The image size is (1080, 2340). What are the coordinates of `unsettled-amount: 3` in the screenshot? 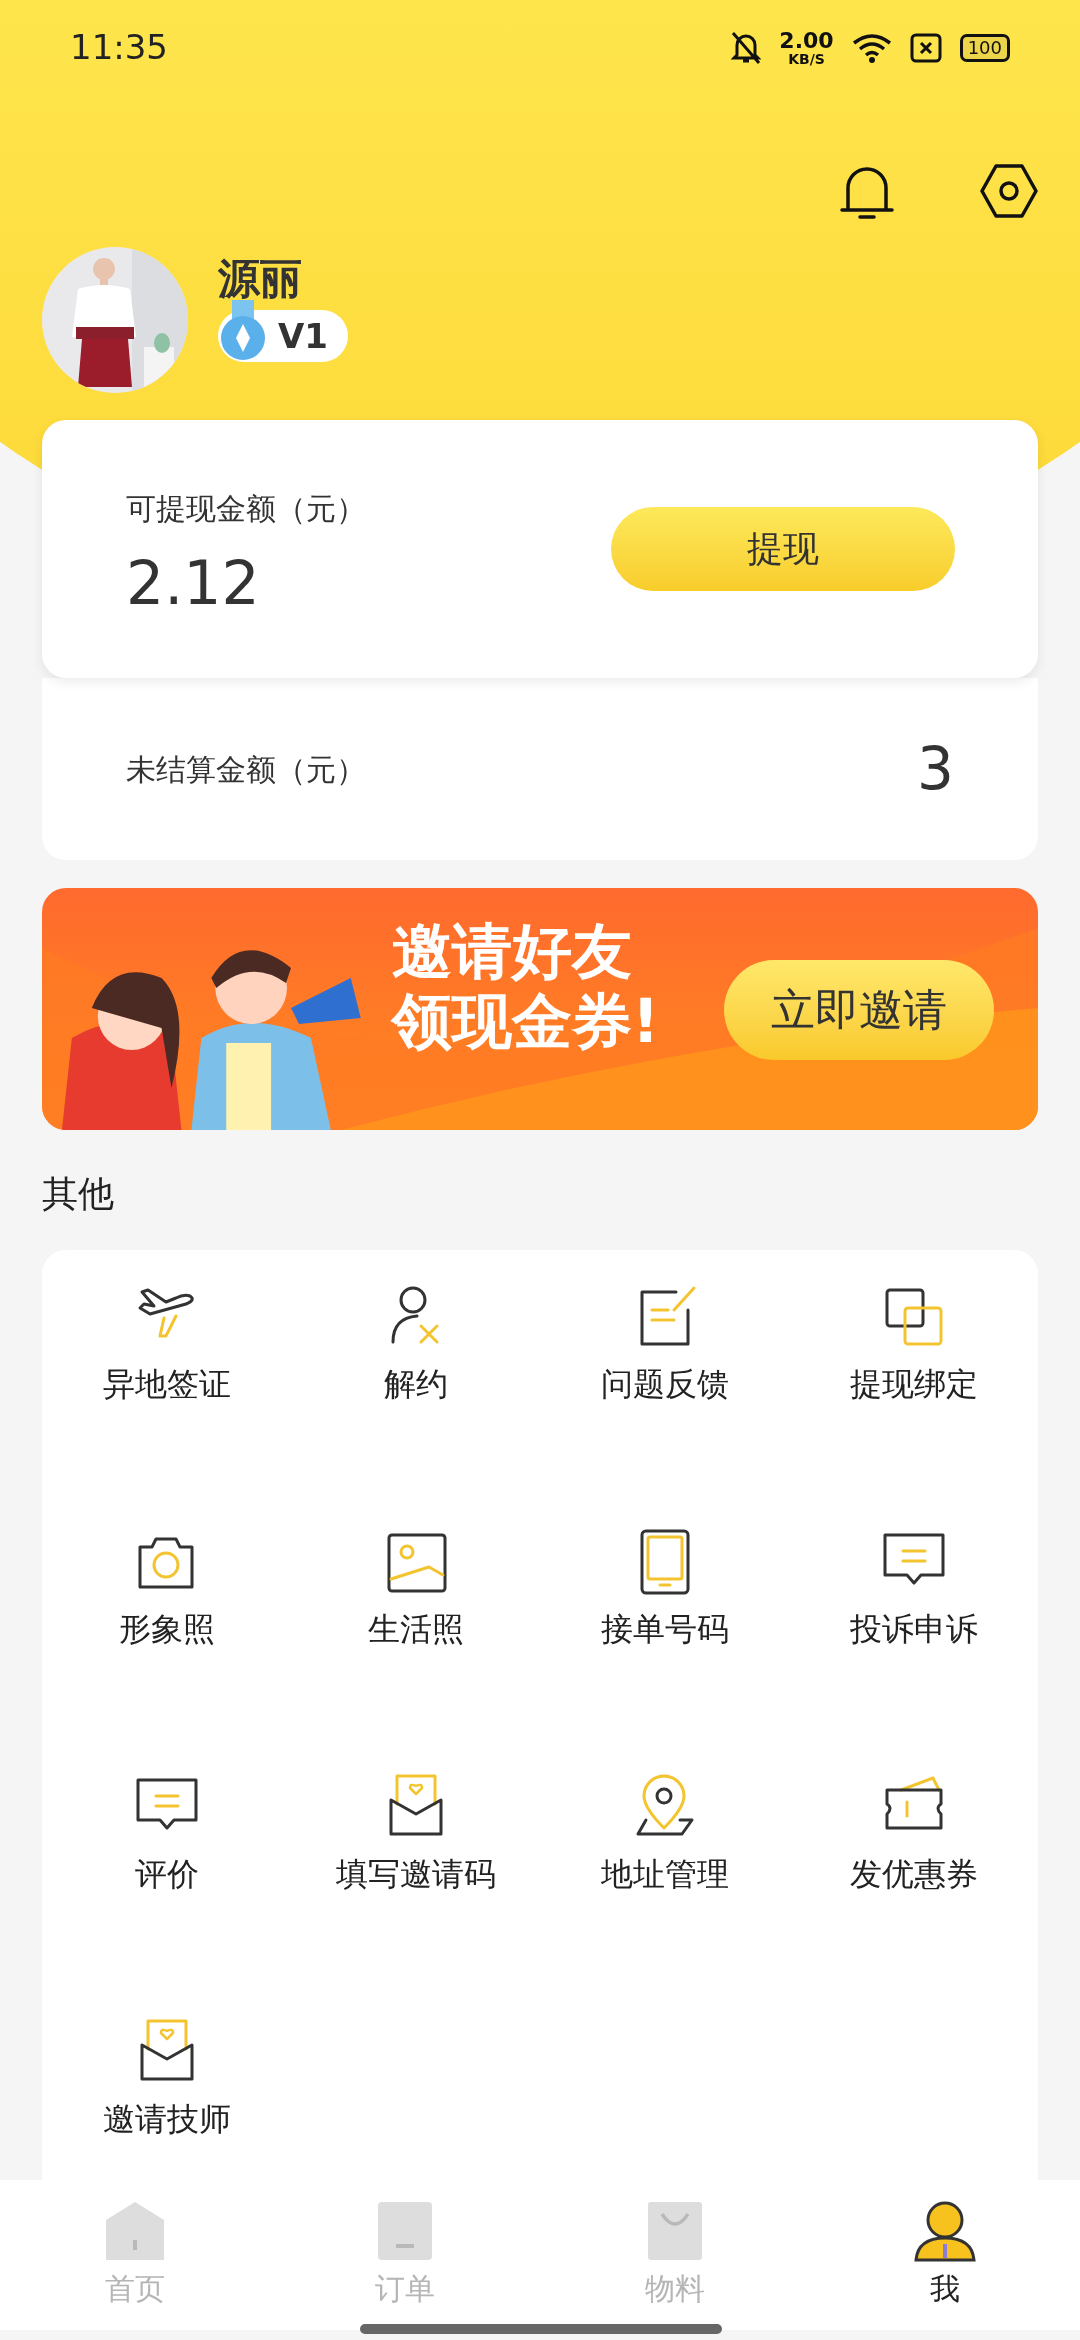 It's located at (935, 769).